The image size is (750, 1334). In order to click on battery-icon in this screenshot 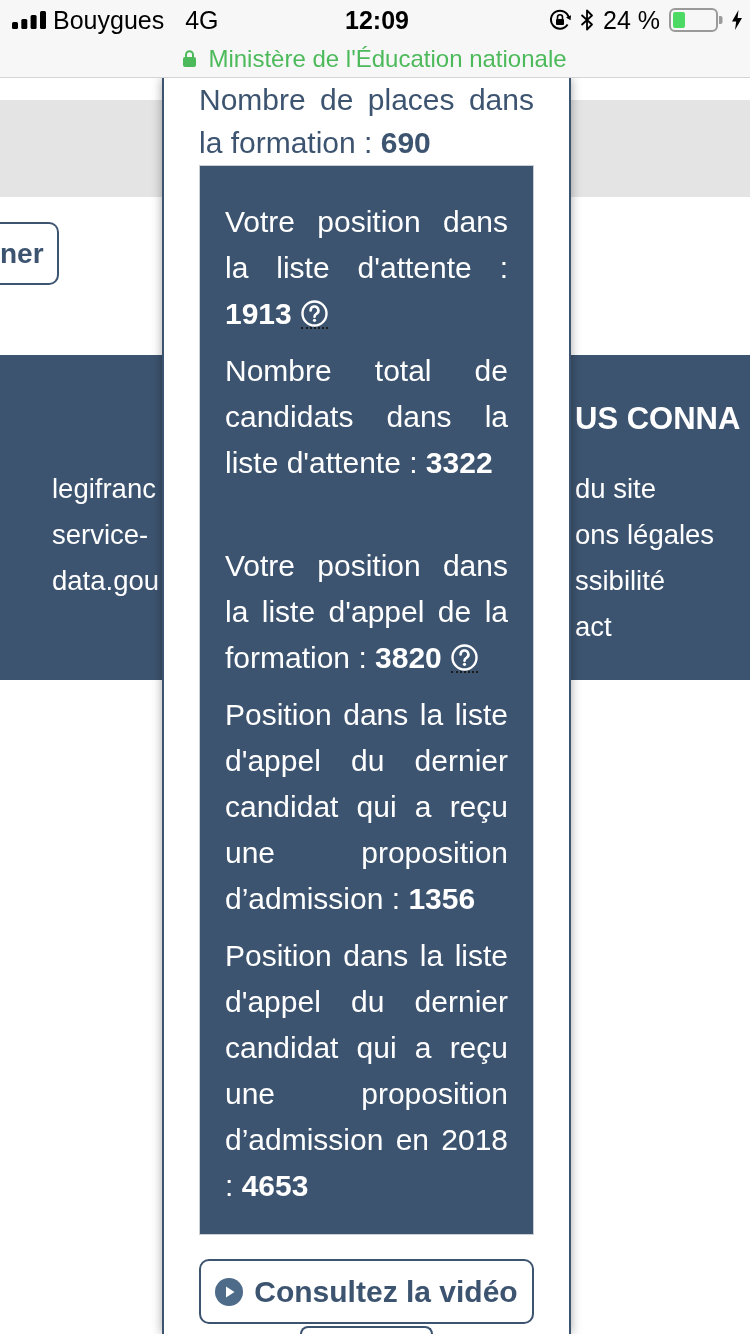, I will do `click(696, 20)`.